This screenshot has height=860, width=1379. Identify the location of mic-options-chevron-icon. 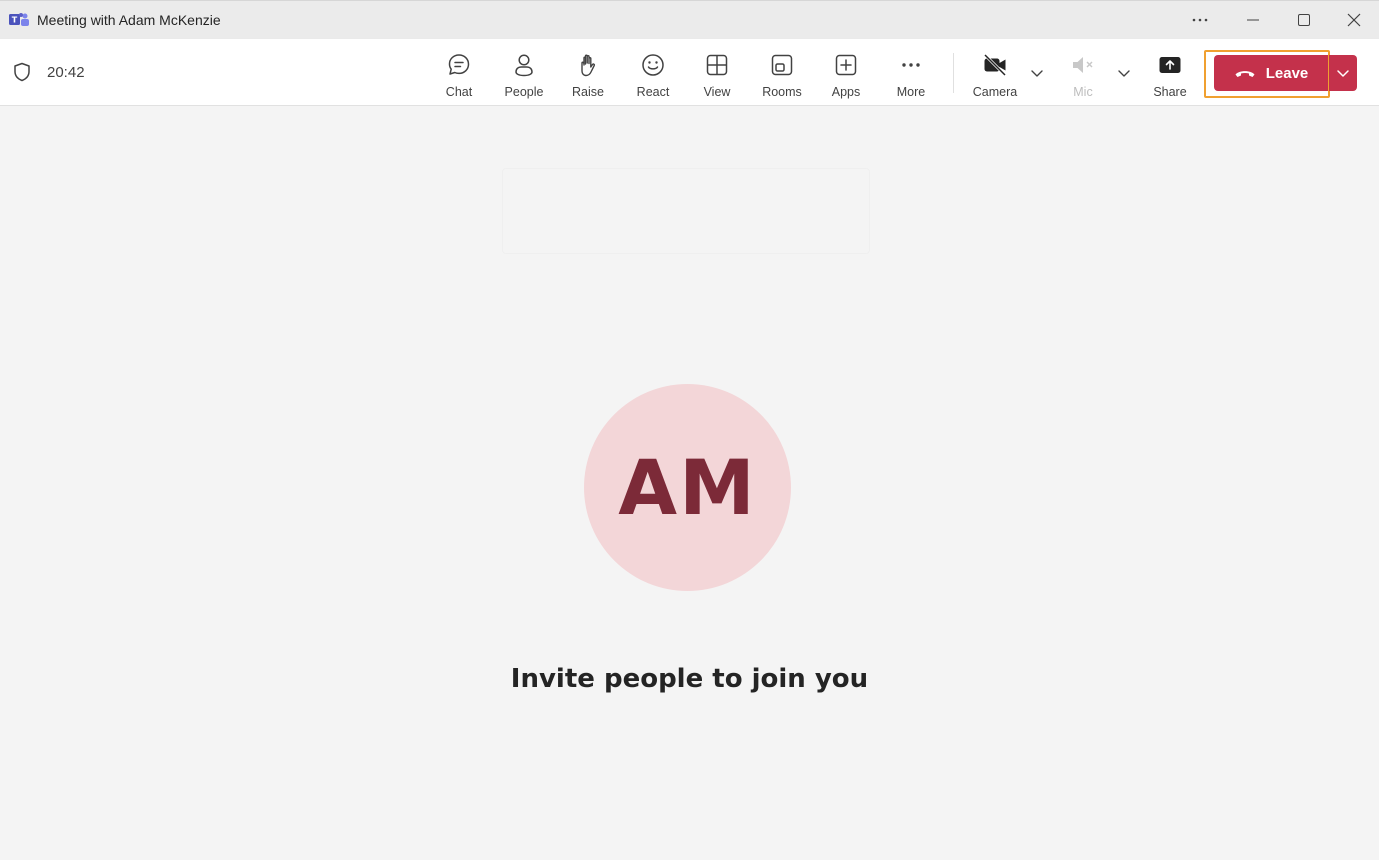
(1124, 73).